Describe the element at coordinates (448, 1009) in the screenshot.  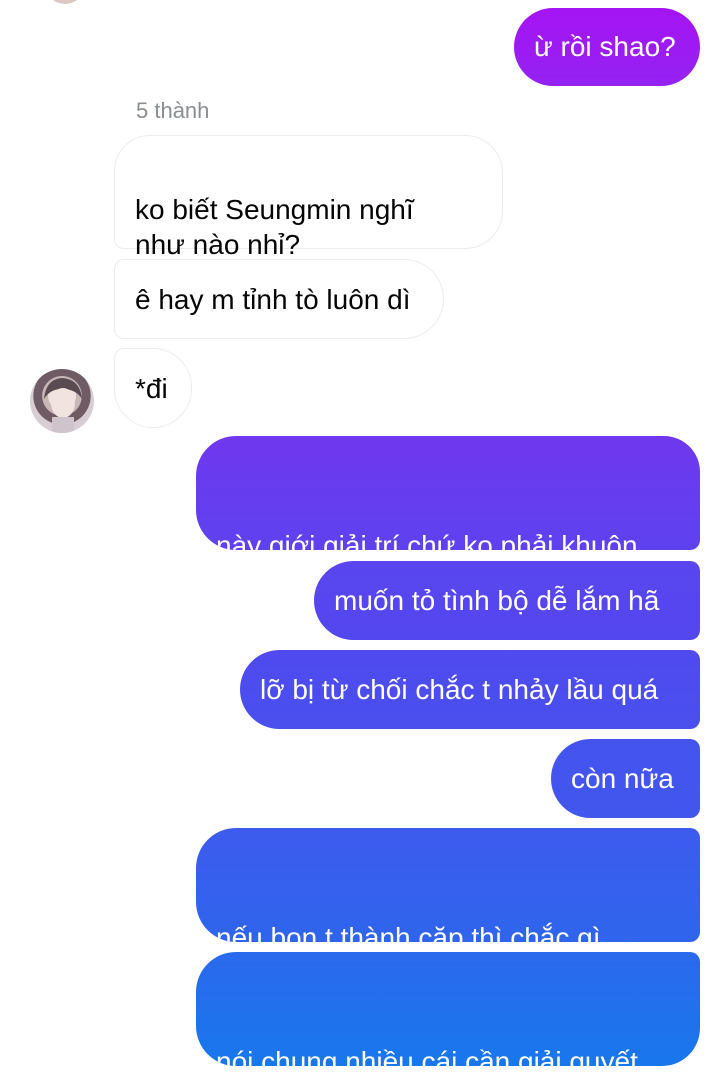
I see `outgoing-message: nói chung nhiều cái cần giải quyết lắm` at that location.